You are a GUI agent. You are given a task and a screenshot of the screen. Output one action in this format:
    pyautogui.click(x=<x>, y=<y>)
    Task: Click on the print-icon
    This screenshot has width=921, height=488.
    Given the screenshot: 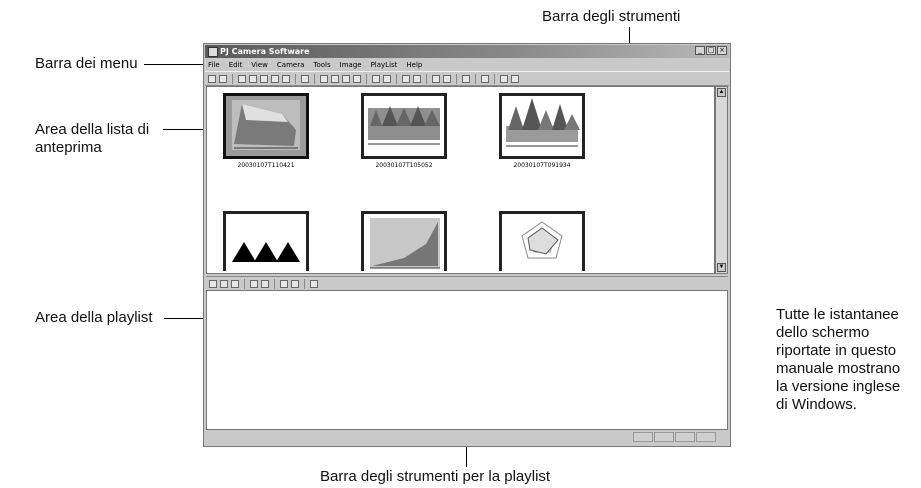 What is the action you would take?
    pyautogui.click(x=286, y=78)
    